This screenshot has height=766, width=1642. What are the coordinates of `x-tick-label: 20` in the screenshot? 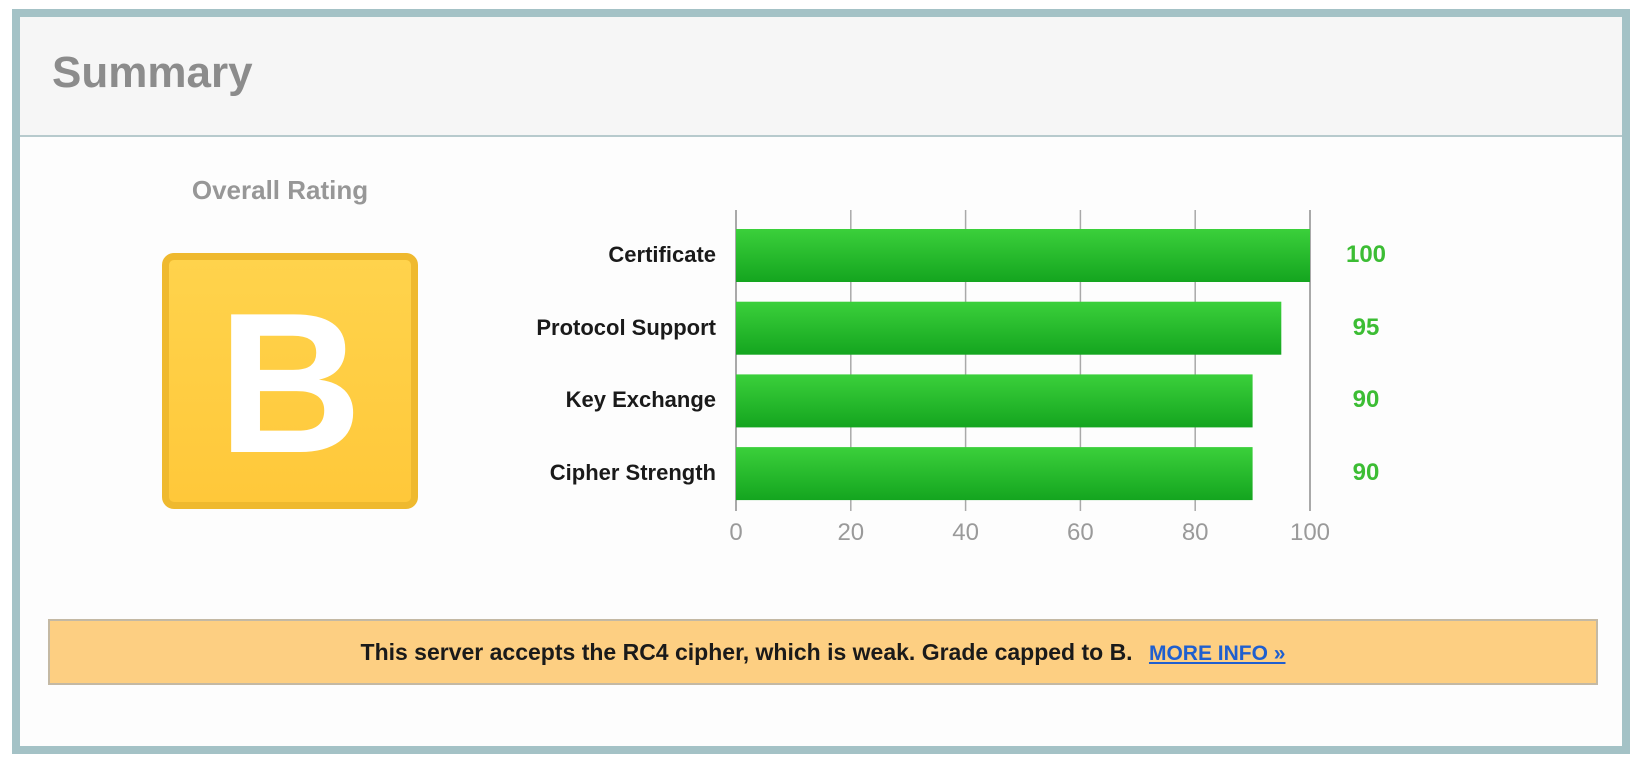 It's located at (851, 532).